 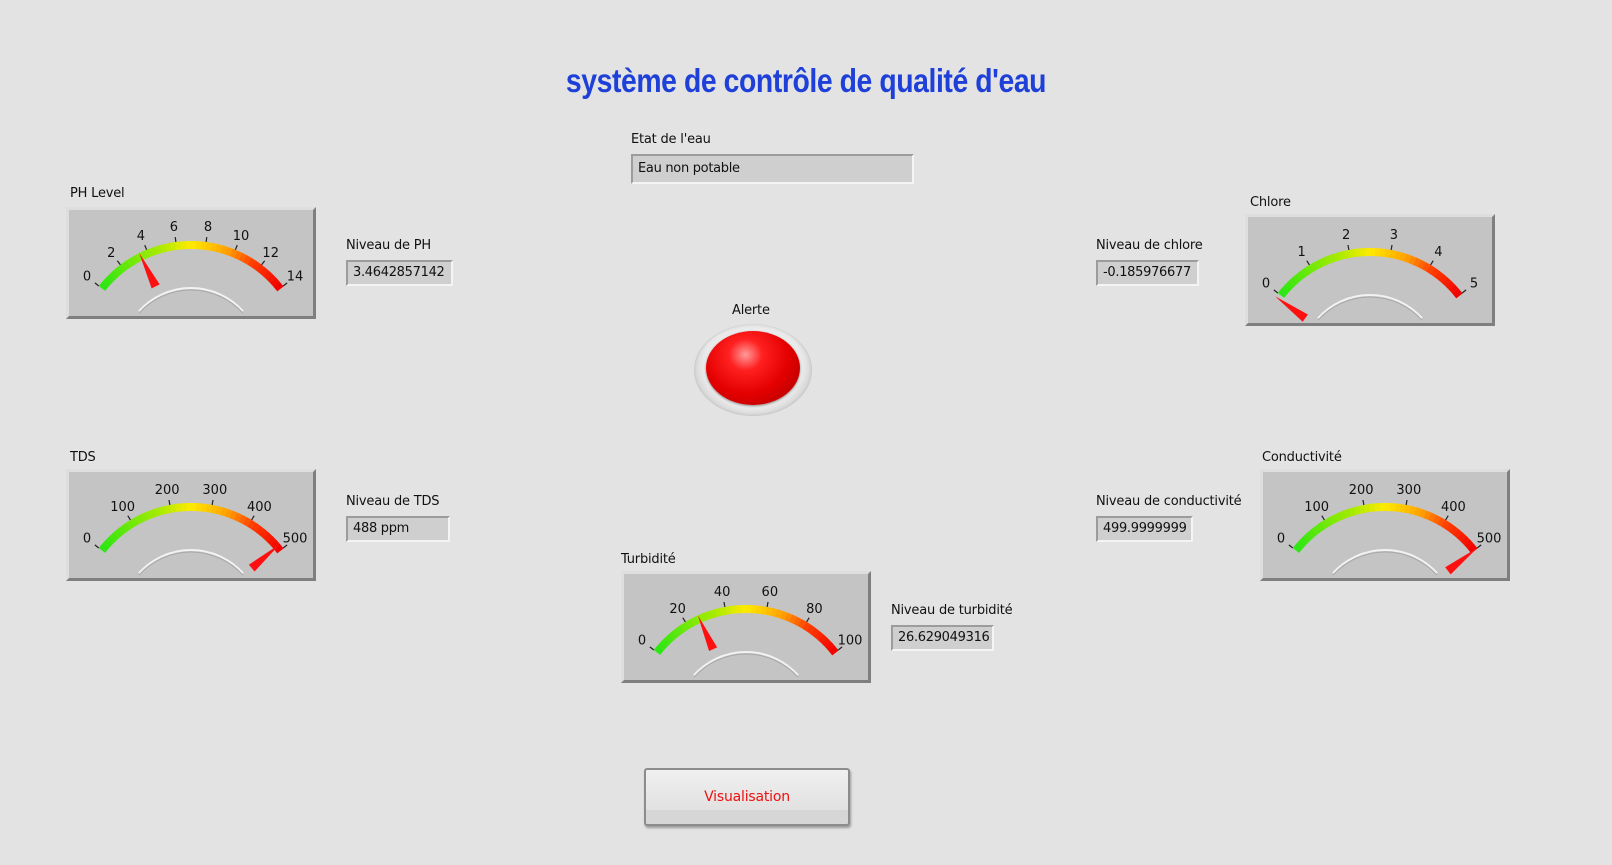 What do you see at coordinates (1385, 563) in the screenshot?
I see `conduct-inner-arc-shadow` at bounding box center [1385, 563].